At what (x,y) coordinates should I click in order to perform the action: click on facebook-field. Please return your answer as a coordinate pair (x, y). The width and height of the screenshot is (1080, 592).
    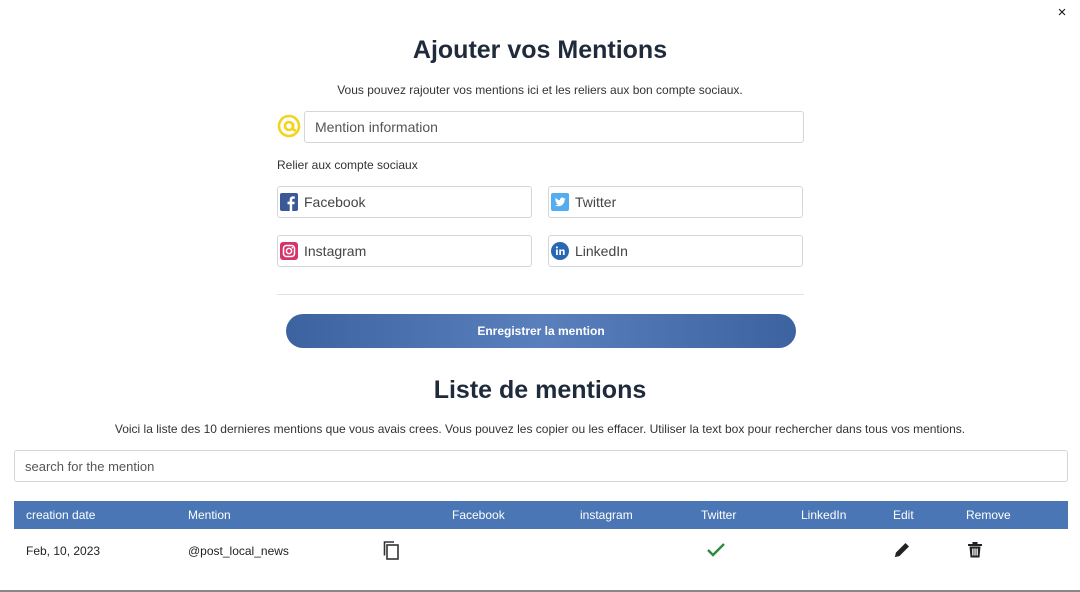
    Looking at the image, I should click on (404, 202).